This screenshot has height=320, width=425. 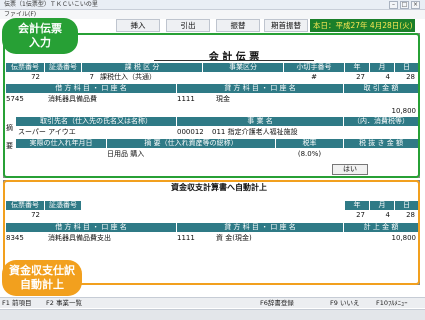 What do you see at coordinates (42, 284) in the screenshot?
I see `fund-callout-line2: 自動計上` at bounding box center [42, 284].